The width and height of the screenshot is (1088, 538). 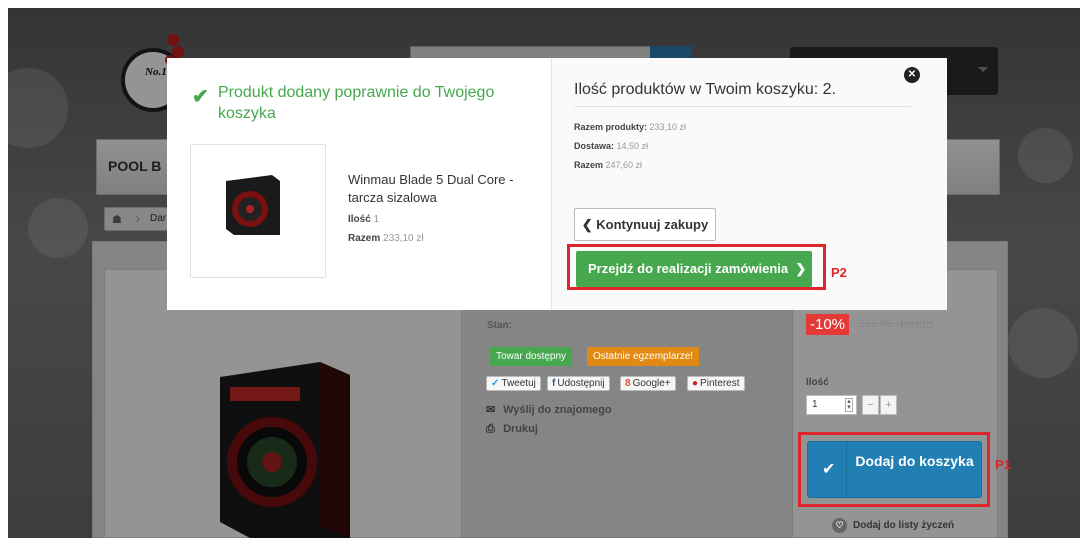 I want to click on quantity-decrease-button: −, so click(x=870, y=405).